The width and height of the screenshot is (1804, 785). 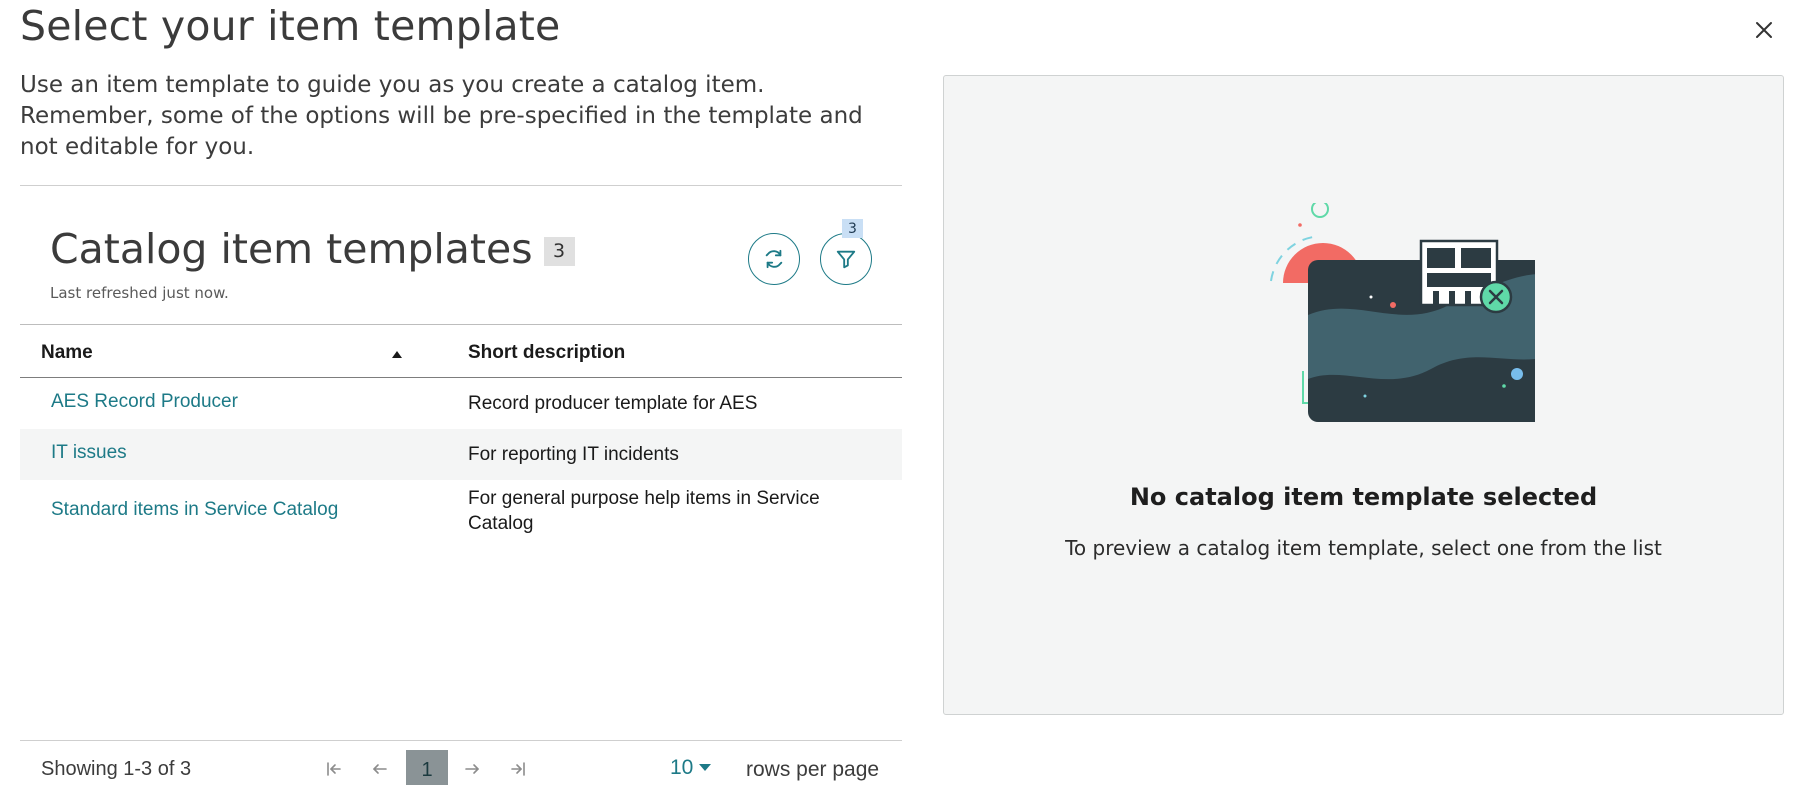 What do you see at coordinates (852, 228) in the screenshot?
I see `filter-count-badge: 3` at bounding box center [852, 228].